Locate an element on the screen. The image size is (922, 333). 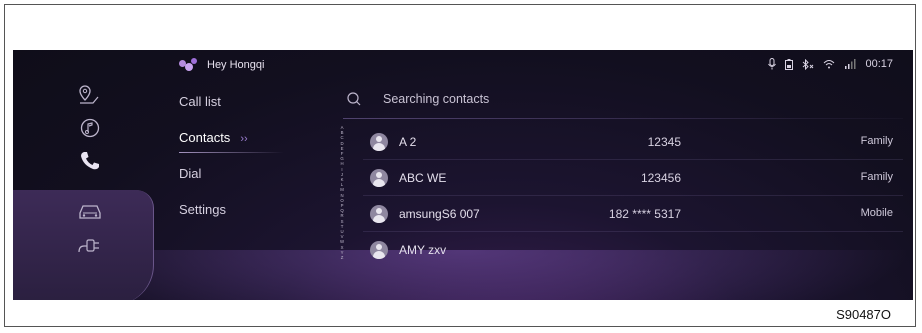
phone-icon is located at coordinates (90, 161).